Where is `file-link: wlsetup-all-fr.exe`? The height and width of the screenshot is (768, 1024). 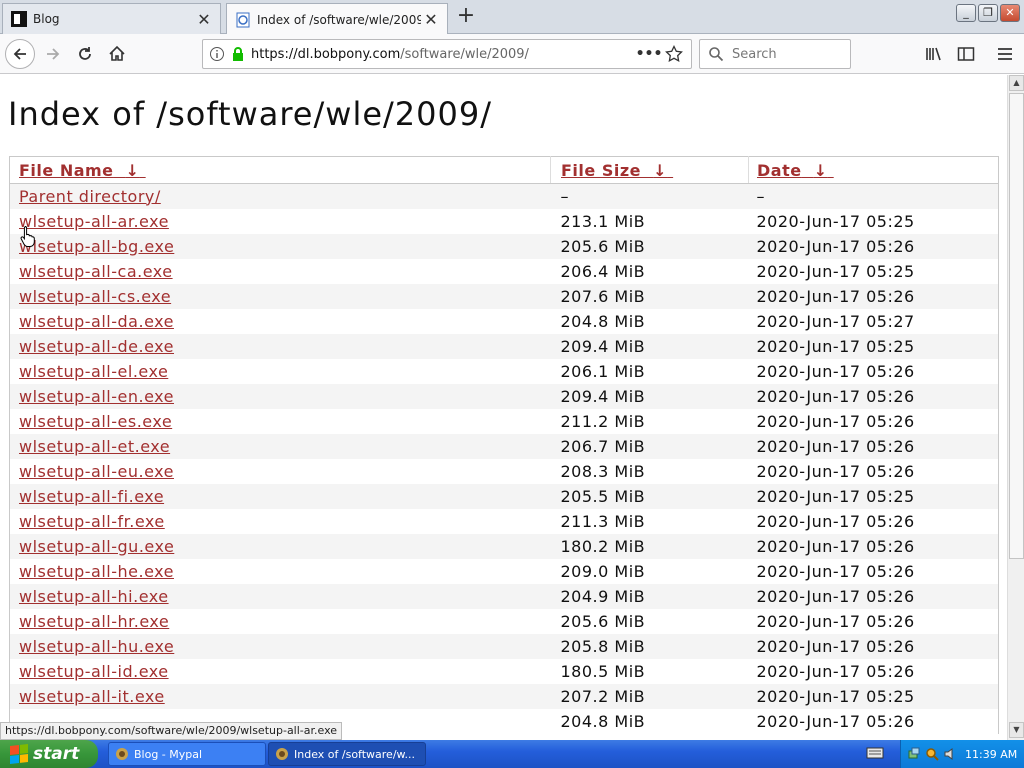
file-link: wlsetup-all-fr.exe is located at coordinates (92, 521).